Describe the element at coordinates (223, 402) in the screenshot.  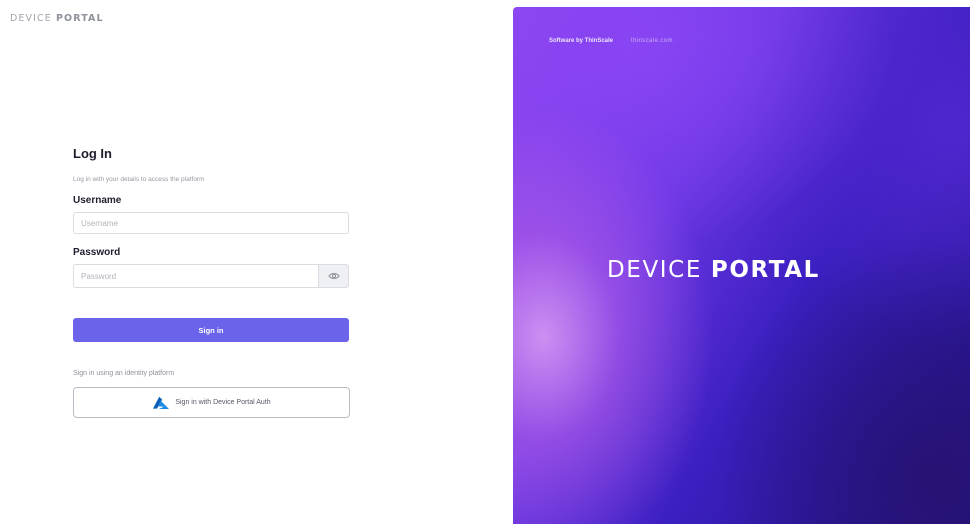
I see `identity-signin-label: Sign in with Device Portal Auth` at that location.